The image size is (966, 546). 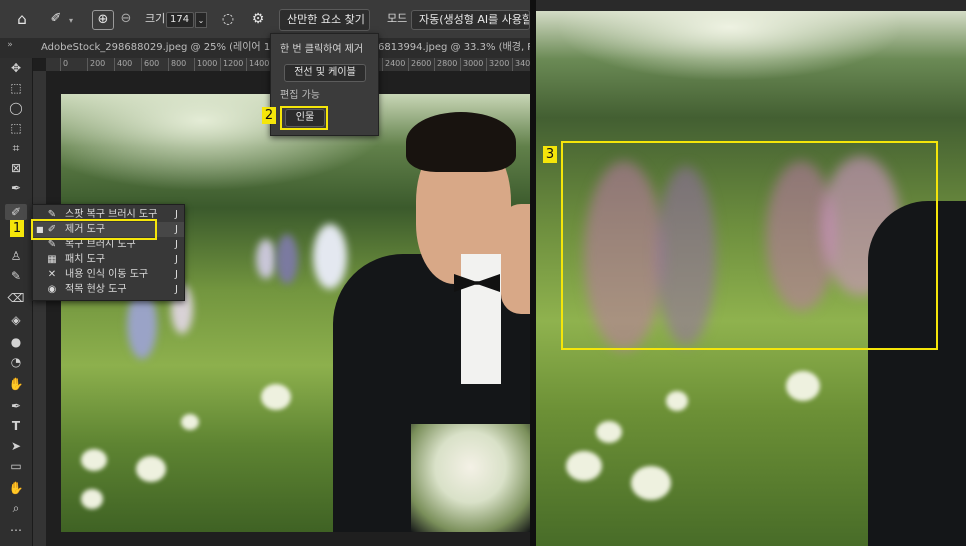 I want to click on bride-shoulder, so click(x=515, y=259).